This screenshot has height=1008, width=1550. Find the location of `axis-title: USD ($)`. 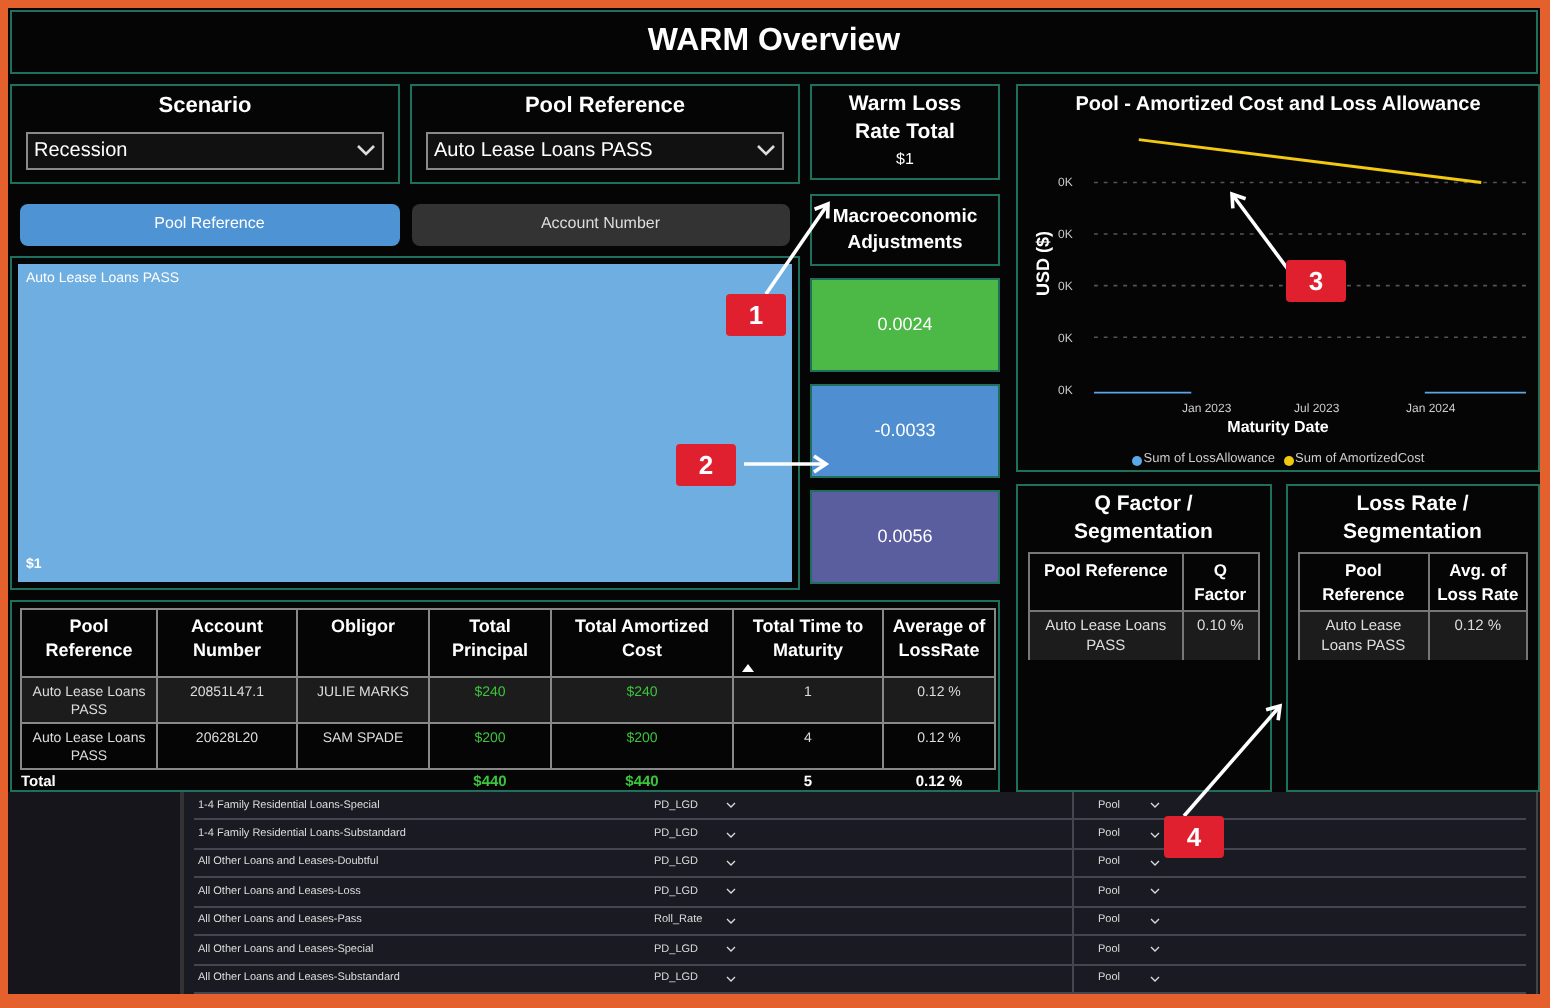

axis-title: USD ($) is located at coordinates (1042, 264).